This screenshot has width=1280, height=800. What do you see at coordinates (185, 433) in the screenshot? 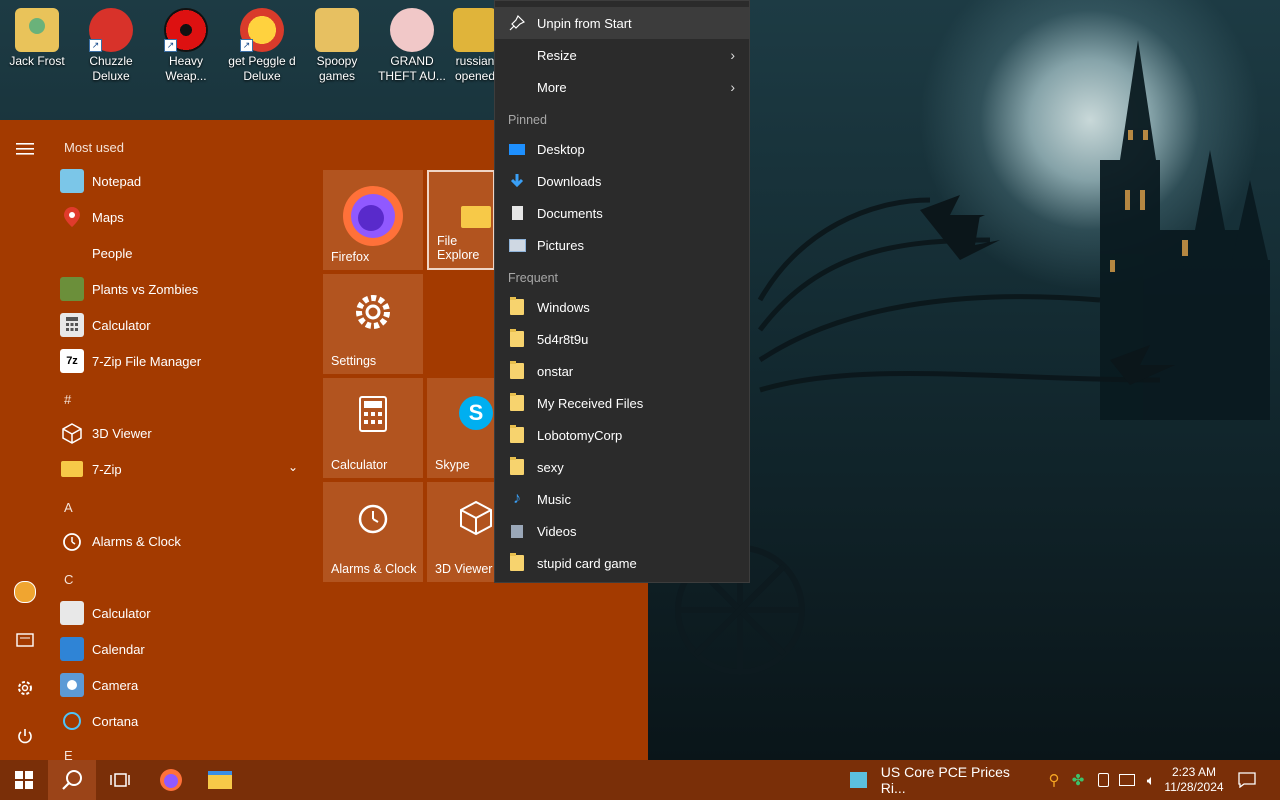
I see `app-3d-viewer: 3D Viewer` at bounding box center [185, 433].